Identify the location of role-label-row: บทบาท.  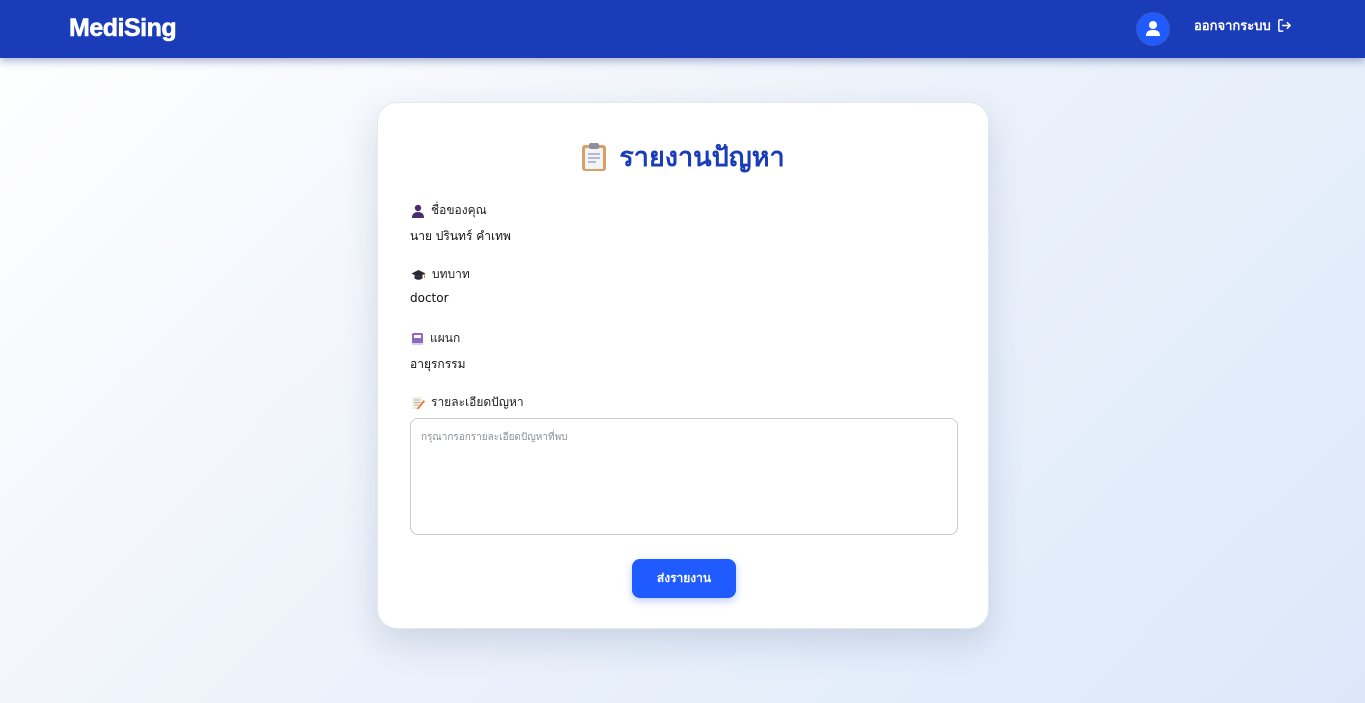
(440, 274).